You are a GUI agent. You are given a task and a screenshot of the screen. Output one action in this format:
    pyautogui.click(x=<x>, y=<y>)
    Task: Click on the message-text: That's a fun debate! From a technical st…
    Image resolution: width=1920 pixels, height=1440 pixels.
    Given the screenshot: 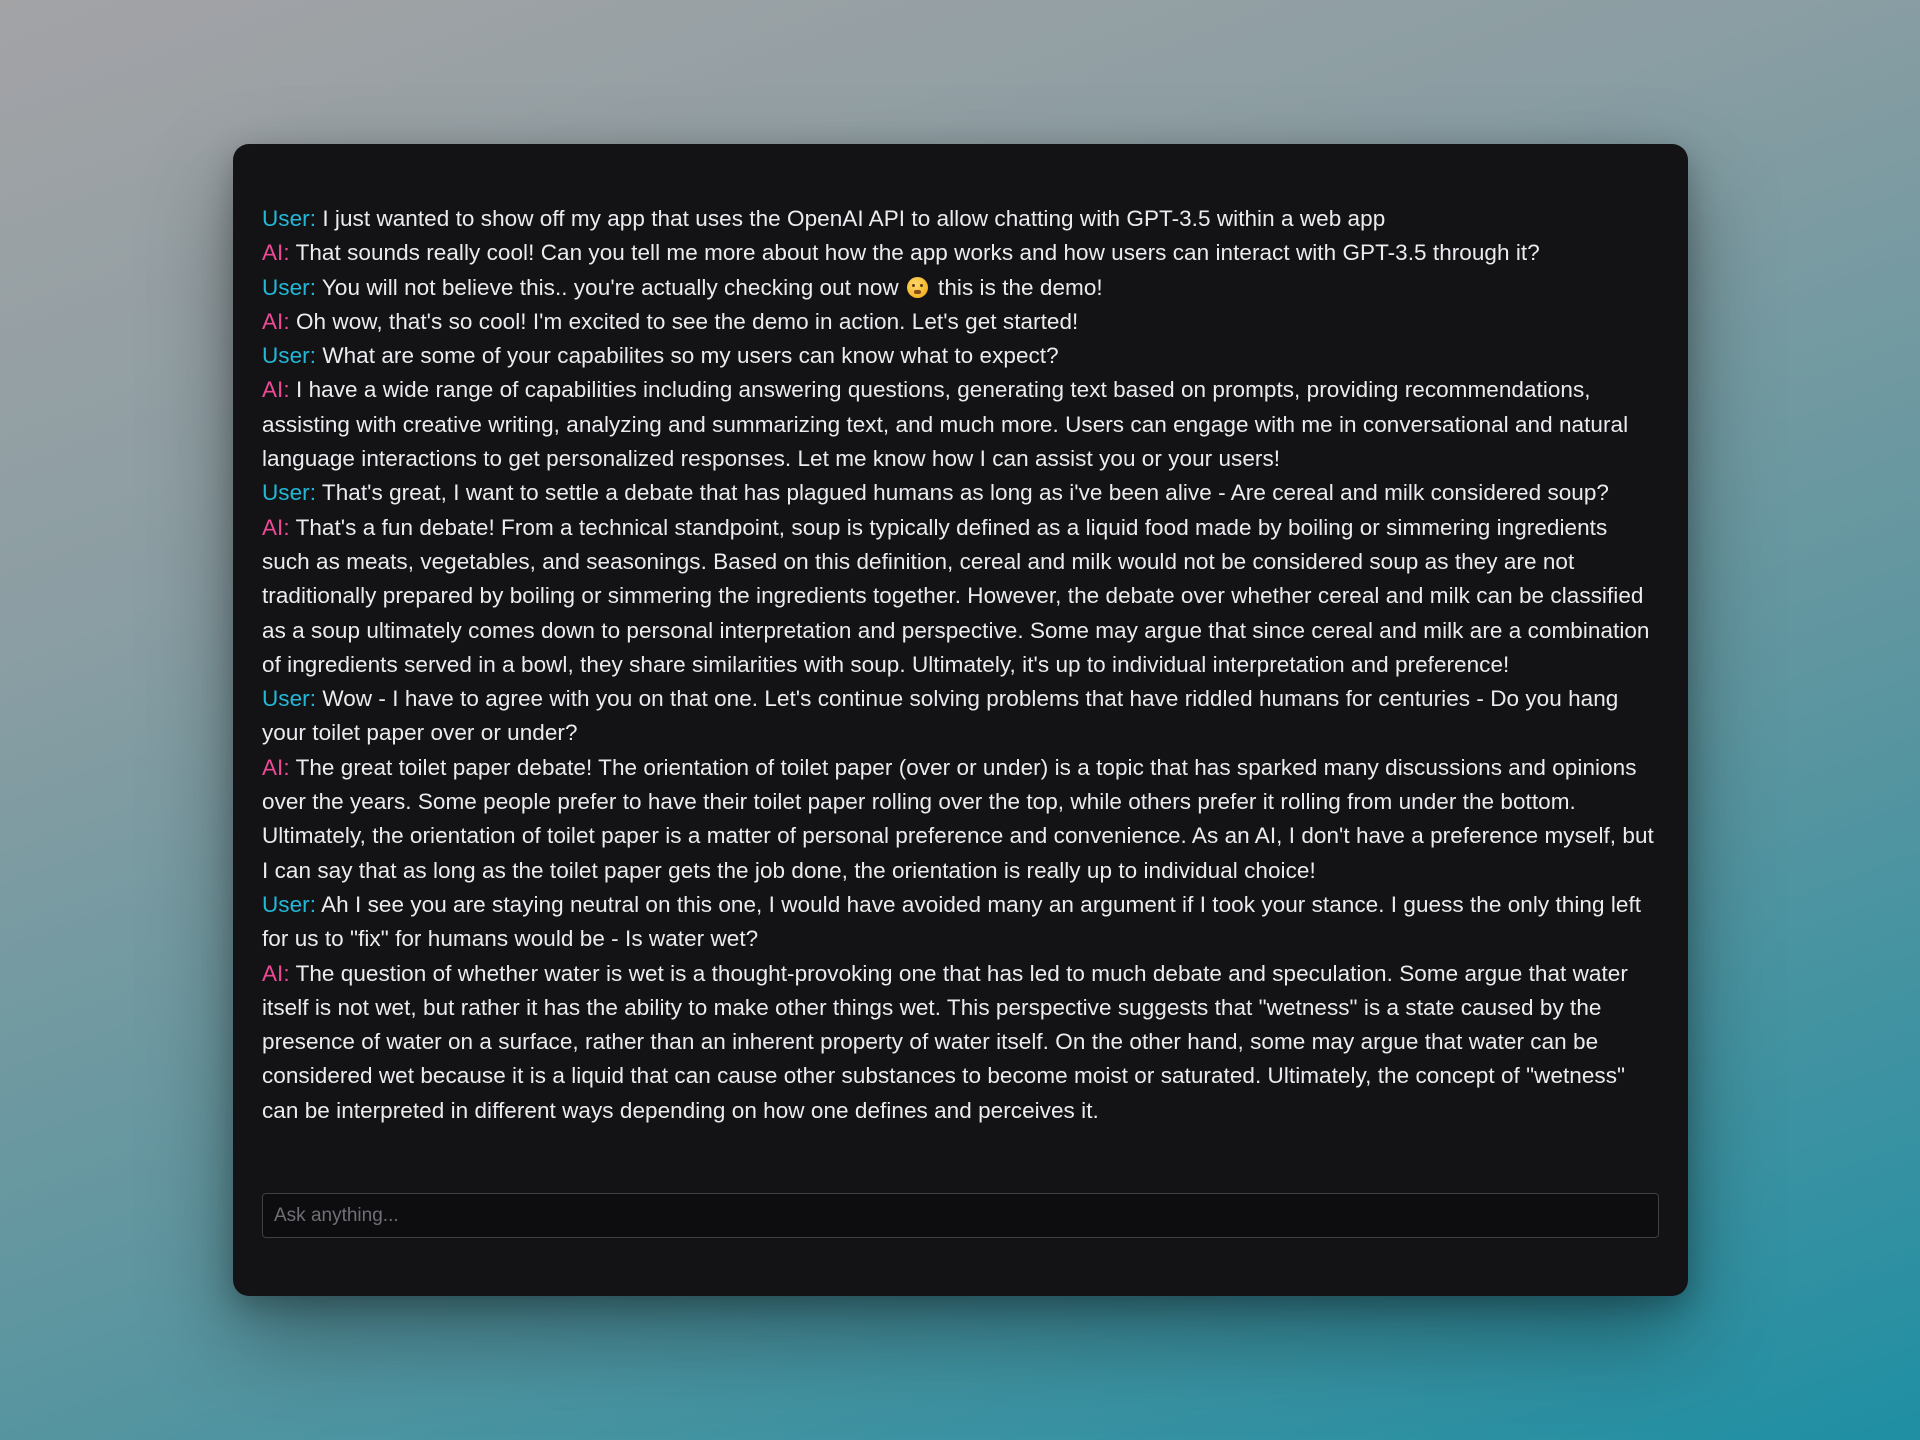 What is the action you would take?
    pyautogui.click(x=956, y=595)
    